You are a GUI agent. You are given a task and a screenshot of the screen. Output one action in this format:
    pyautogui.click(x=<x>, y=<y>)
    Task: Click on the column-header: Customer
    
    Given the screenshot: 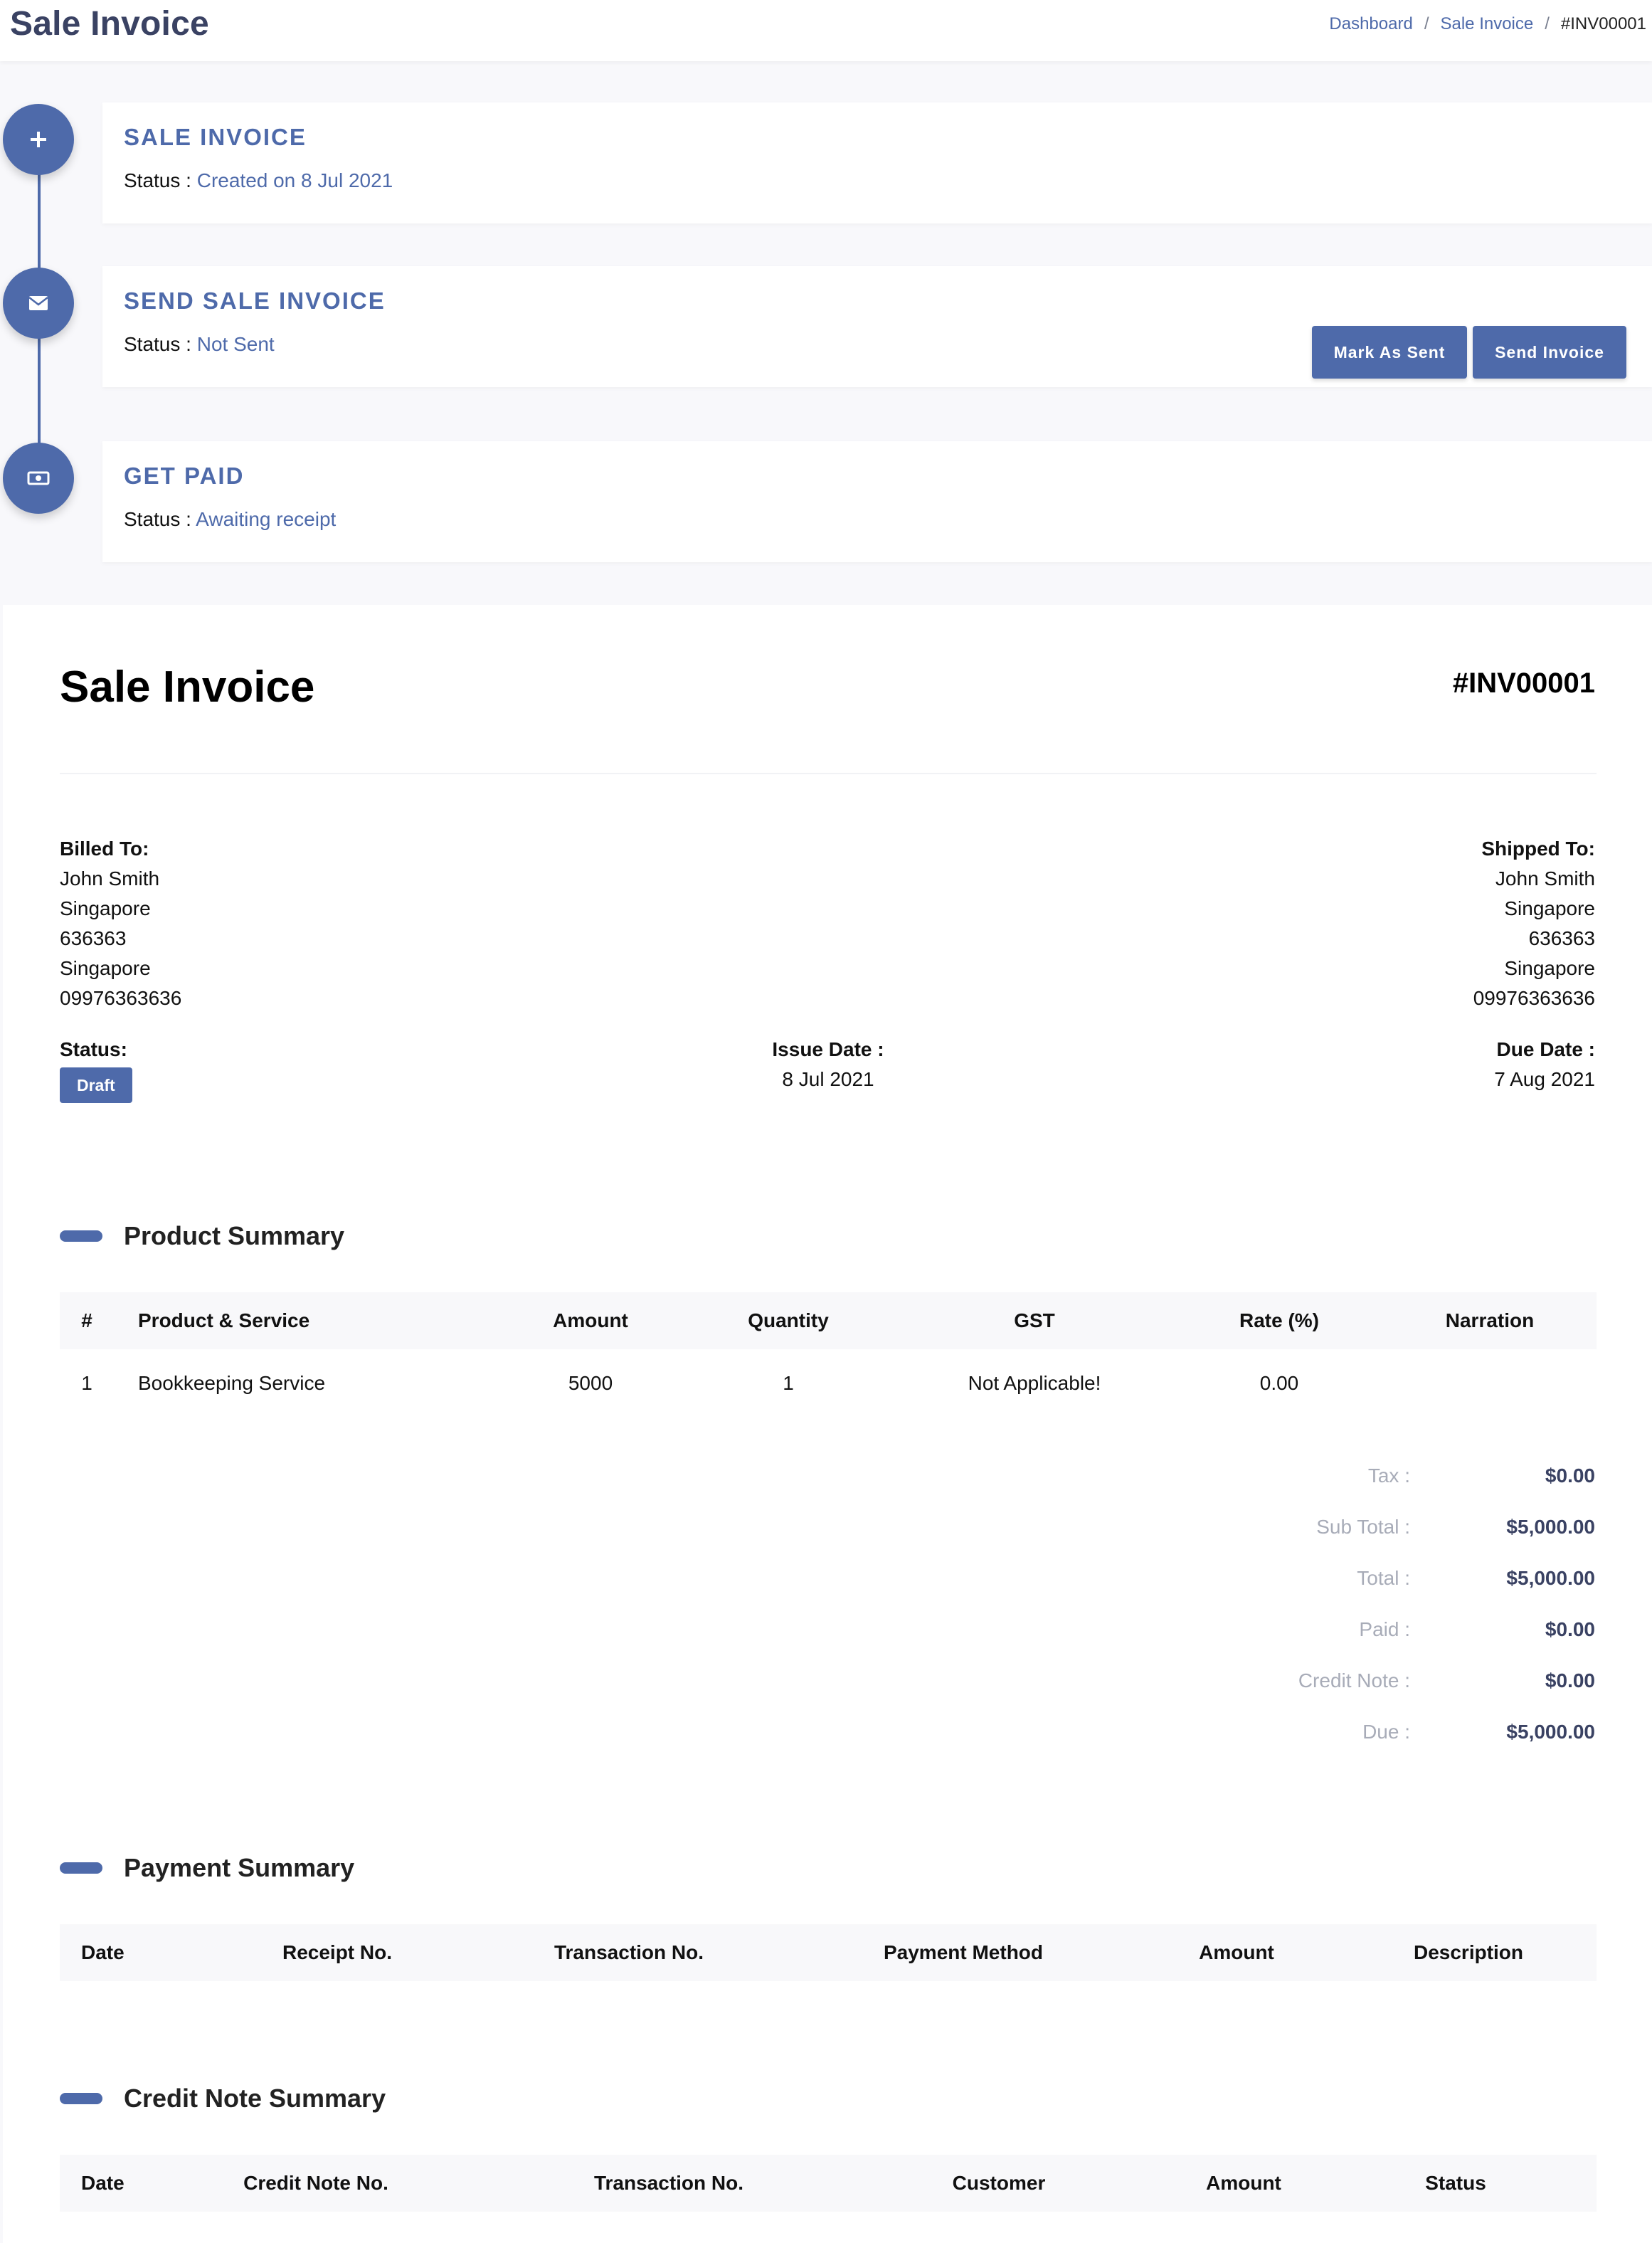 What is the action you would take?
    pyautogui.click(x=999, y=2183)
    